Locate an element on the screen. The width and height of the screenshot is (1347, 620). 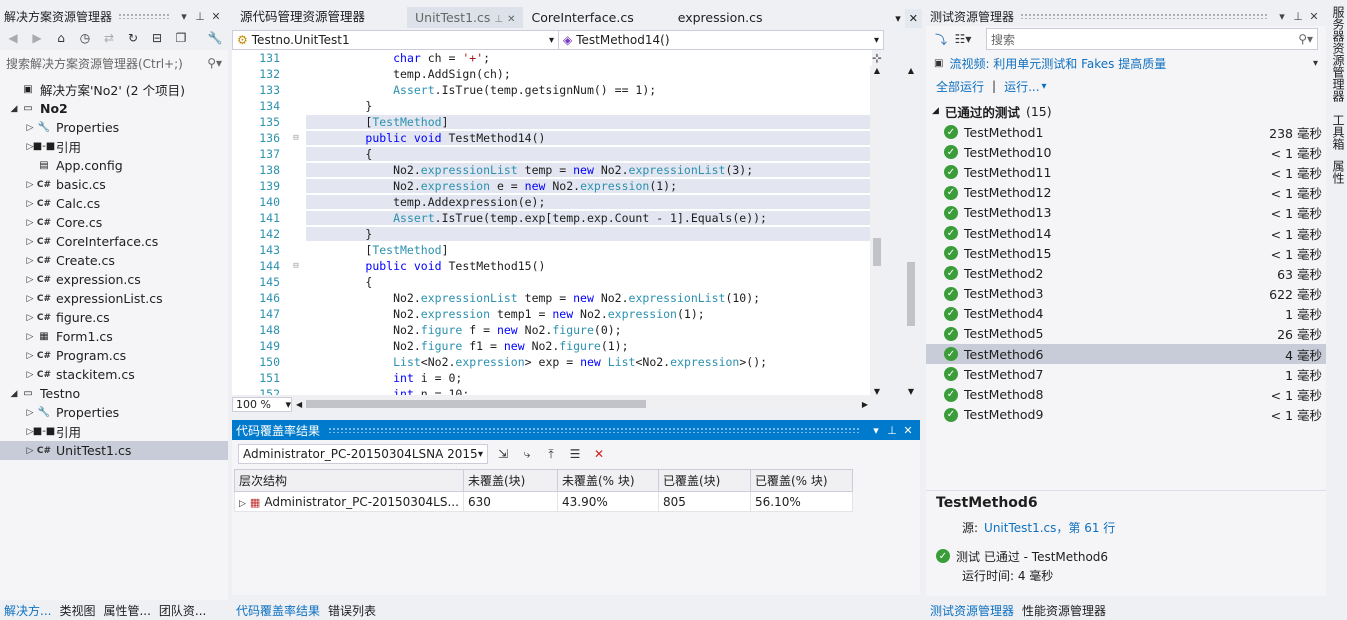
coverage-session-dropdown: Administrator_PC-20150304LSNA 2015- ▾ is located at coordinates (363, 454).